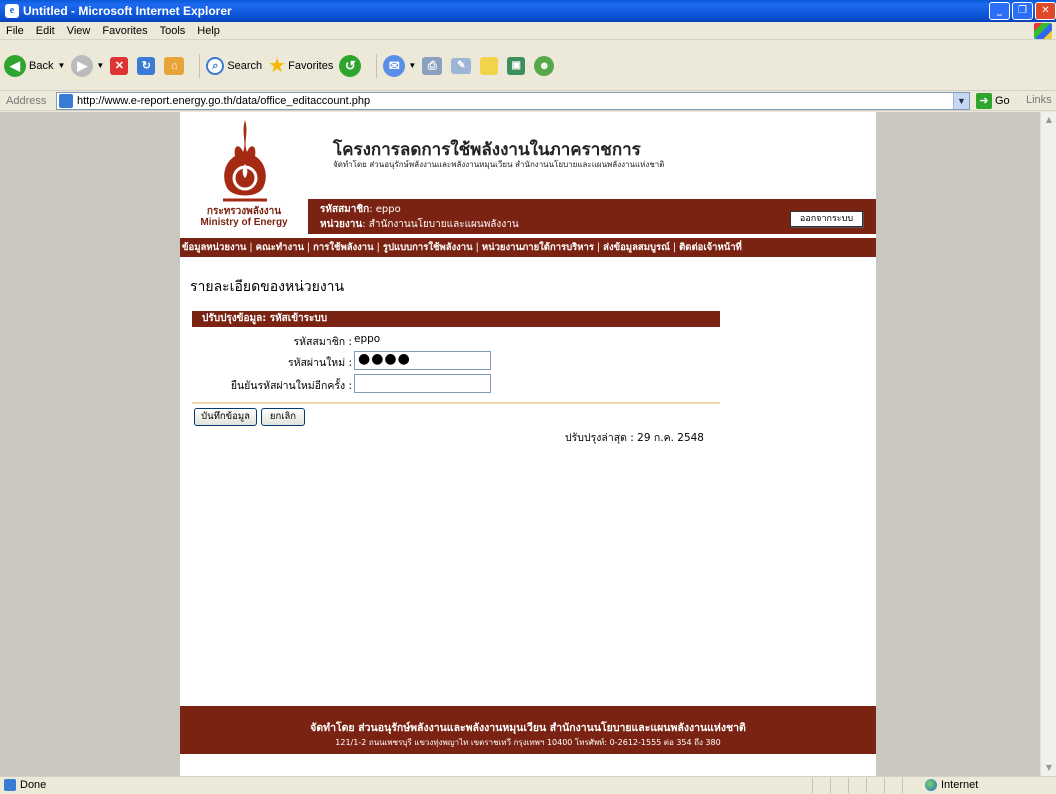 This screenshot has width=1056, height=794. I want to click on scroll-down-icon: ▼, so click(1049, 768).